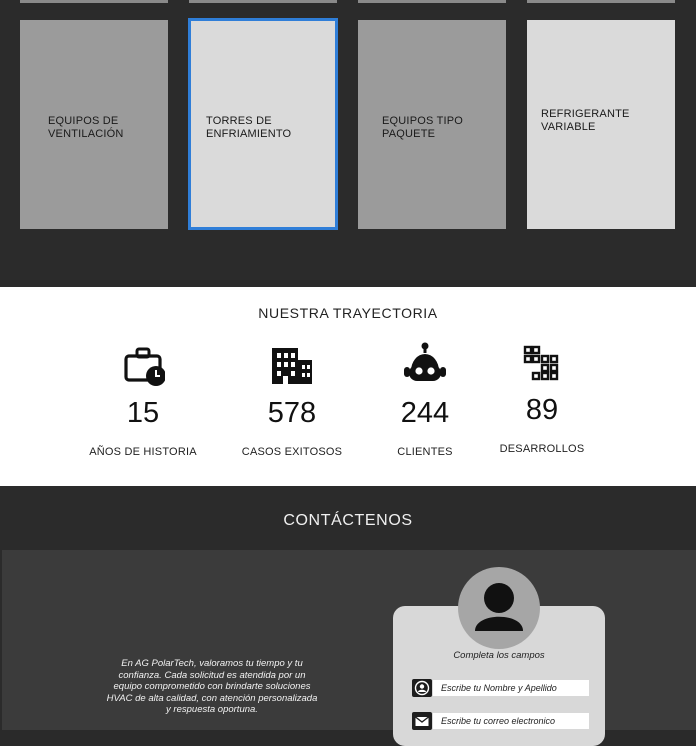 The image size is (696, 746). Describe the element at coordinates (499, 608) in the screenshot. I see `user-avatar-icon` at that location.